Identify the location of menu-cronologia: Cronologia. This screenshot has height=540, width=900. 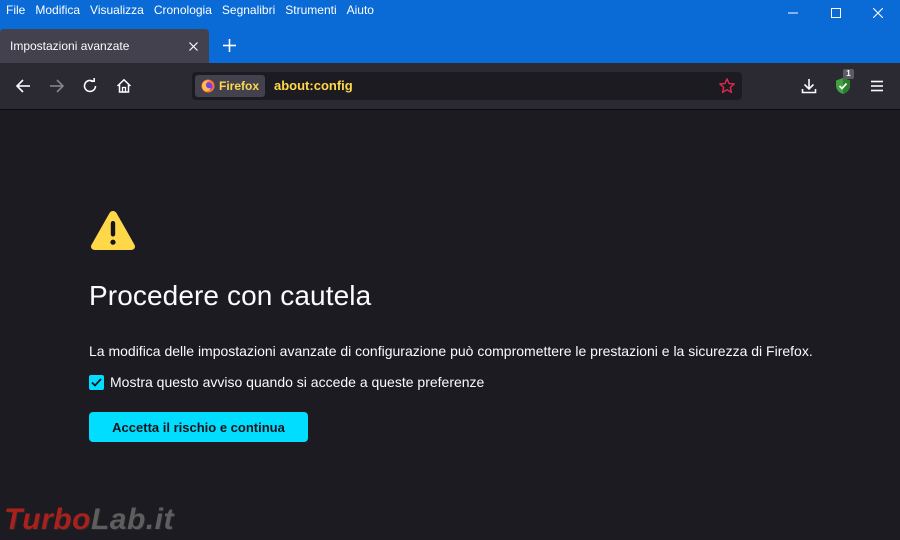
(183, 10).